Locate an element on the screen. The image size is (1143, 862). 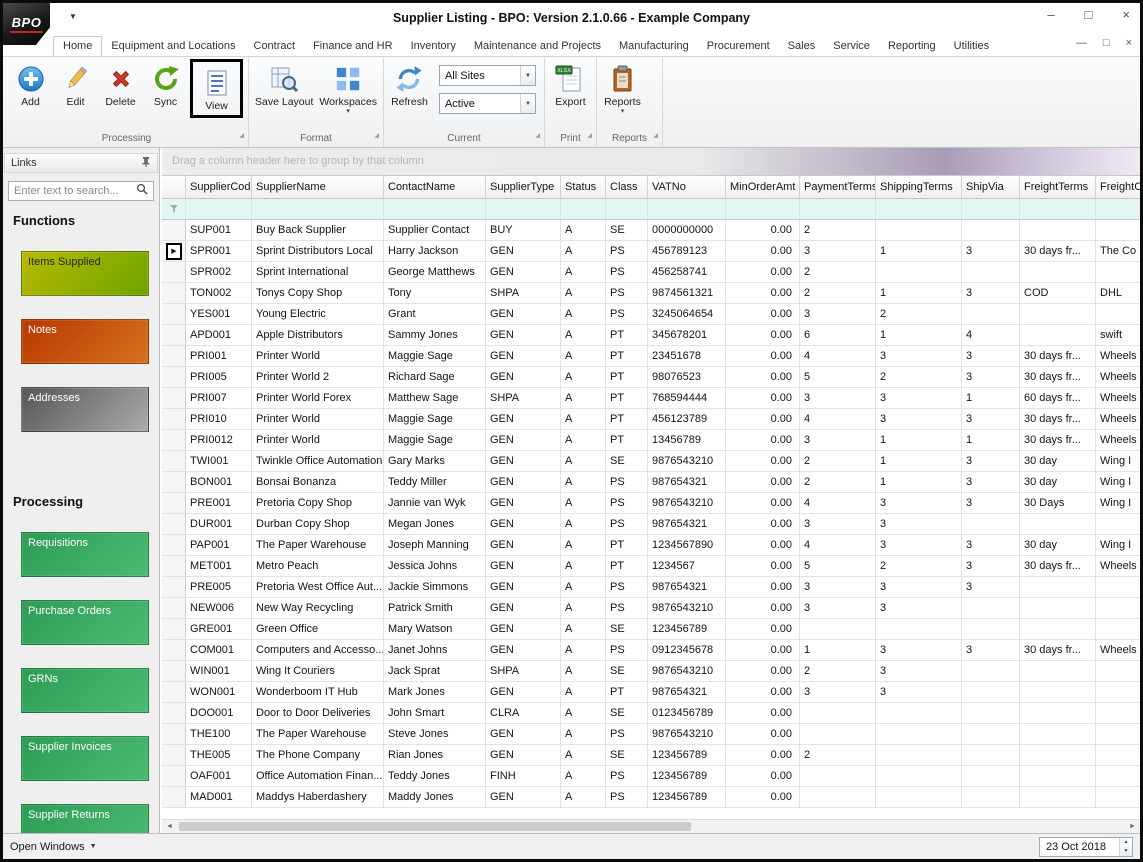
sidebar-button-supplier-returns: Supplier Returns is located at coordinates (85, 818).